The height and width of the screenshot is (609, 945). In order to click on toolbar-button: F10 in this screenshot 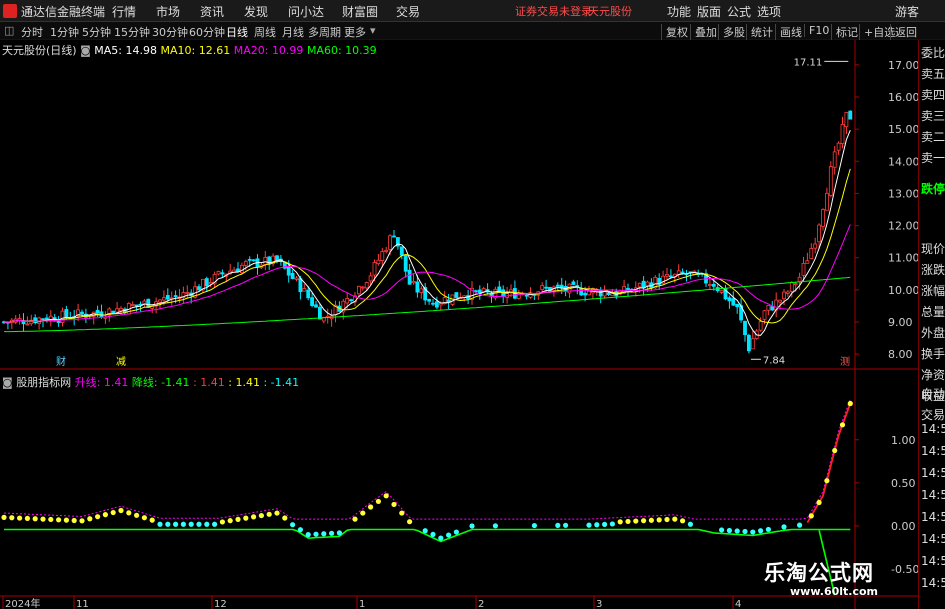, I will do `click(816, 30)`.